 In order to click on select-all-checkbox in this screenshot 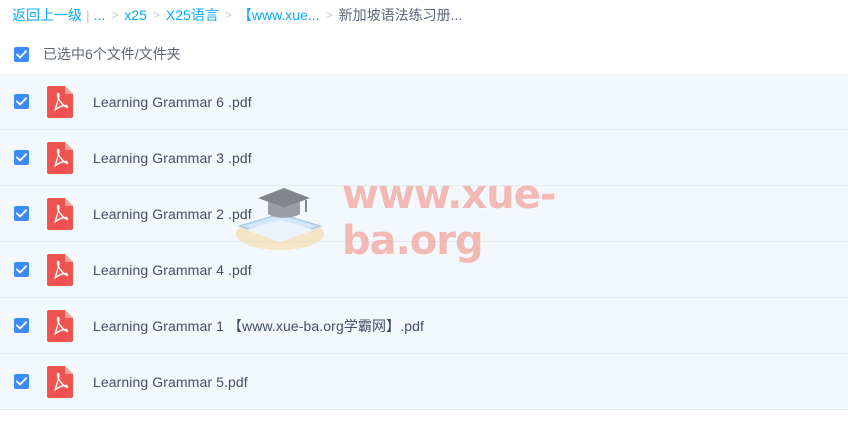, I will do `click(21, 54)`.